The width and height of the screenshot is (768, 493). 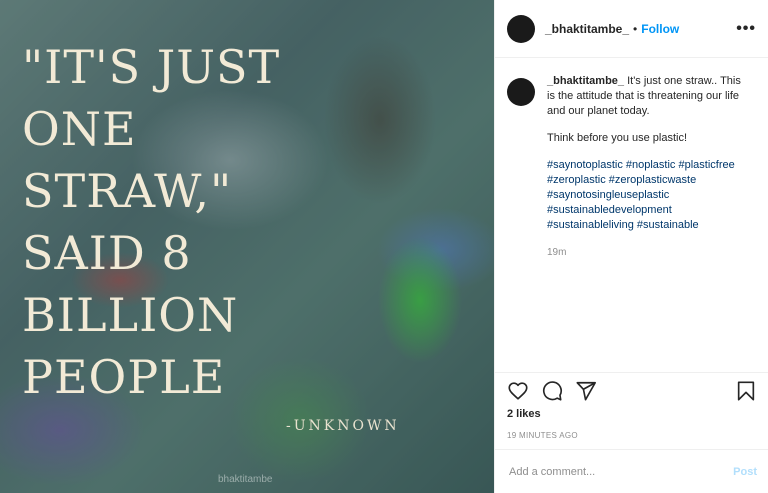 I want to click on post-timestamp: 19 MINUTES AGO, so click(x=542, y=435).